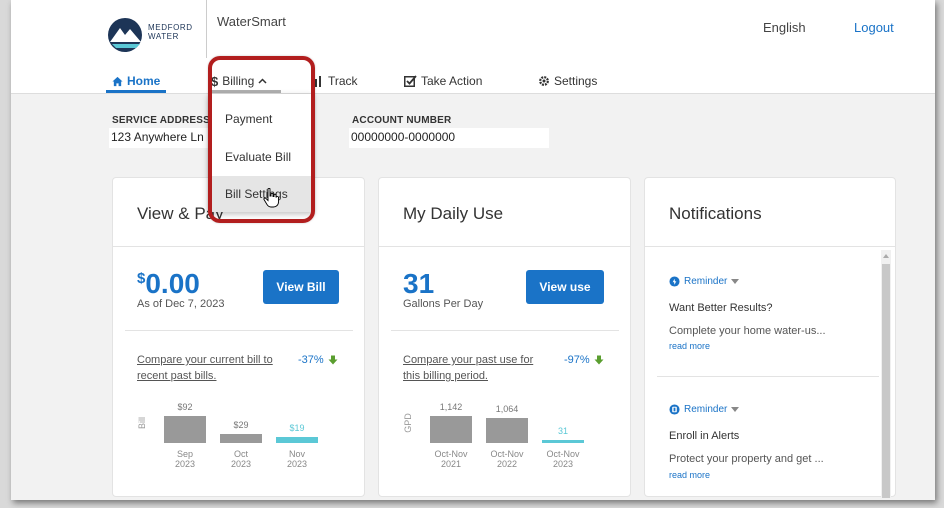 The width and height of the screenshot is (944, 508). I want to click on account-number-value: 00000000-0000000, so click(449, 138).